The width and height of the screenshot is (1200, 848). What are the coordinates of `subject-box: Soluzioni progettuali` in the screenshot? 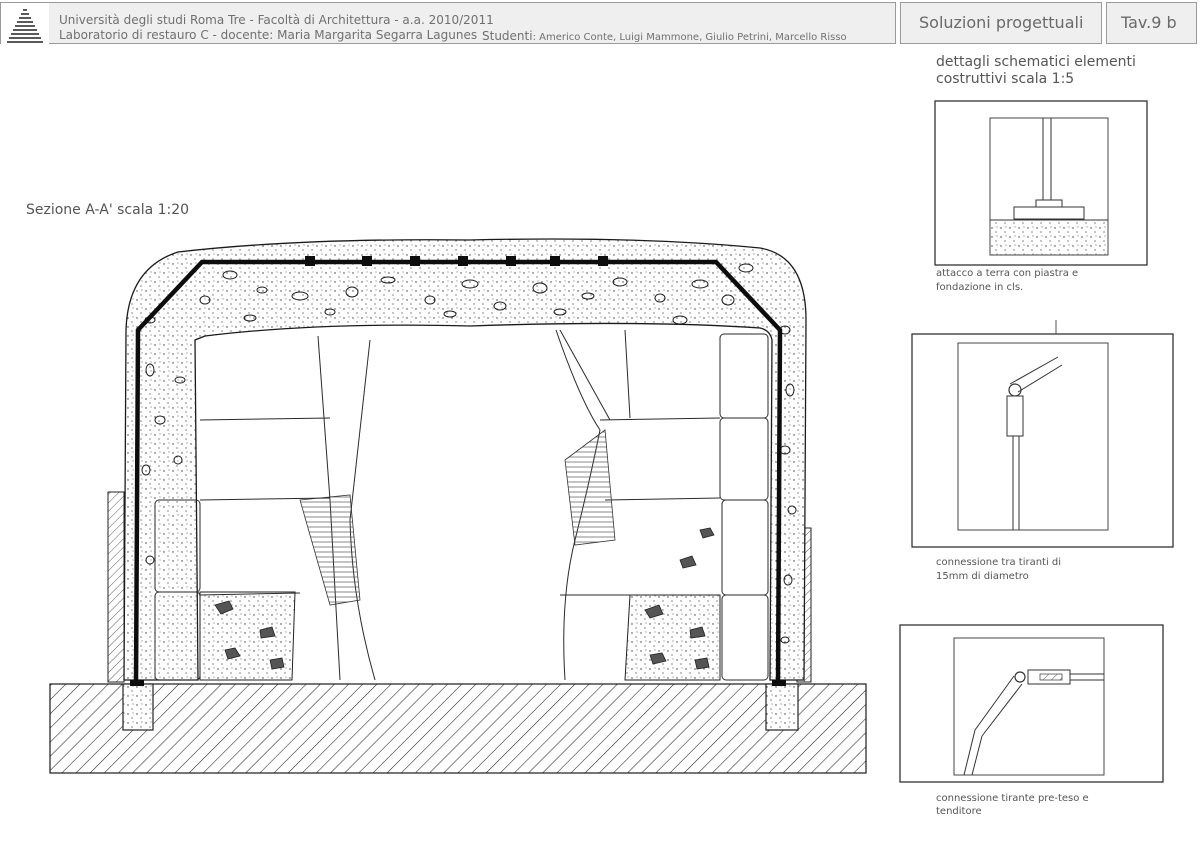 It's located at (1001, 23).